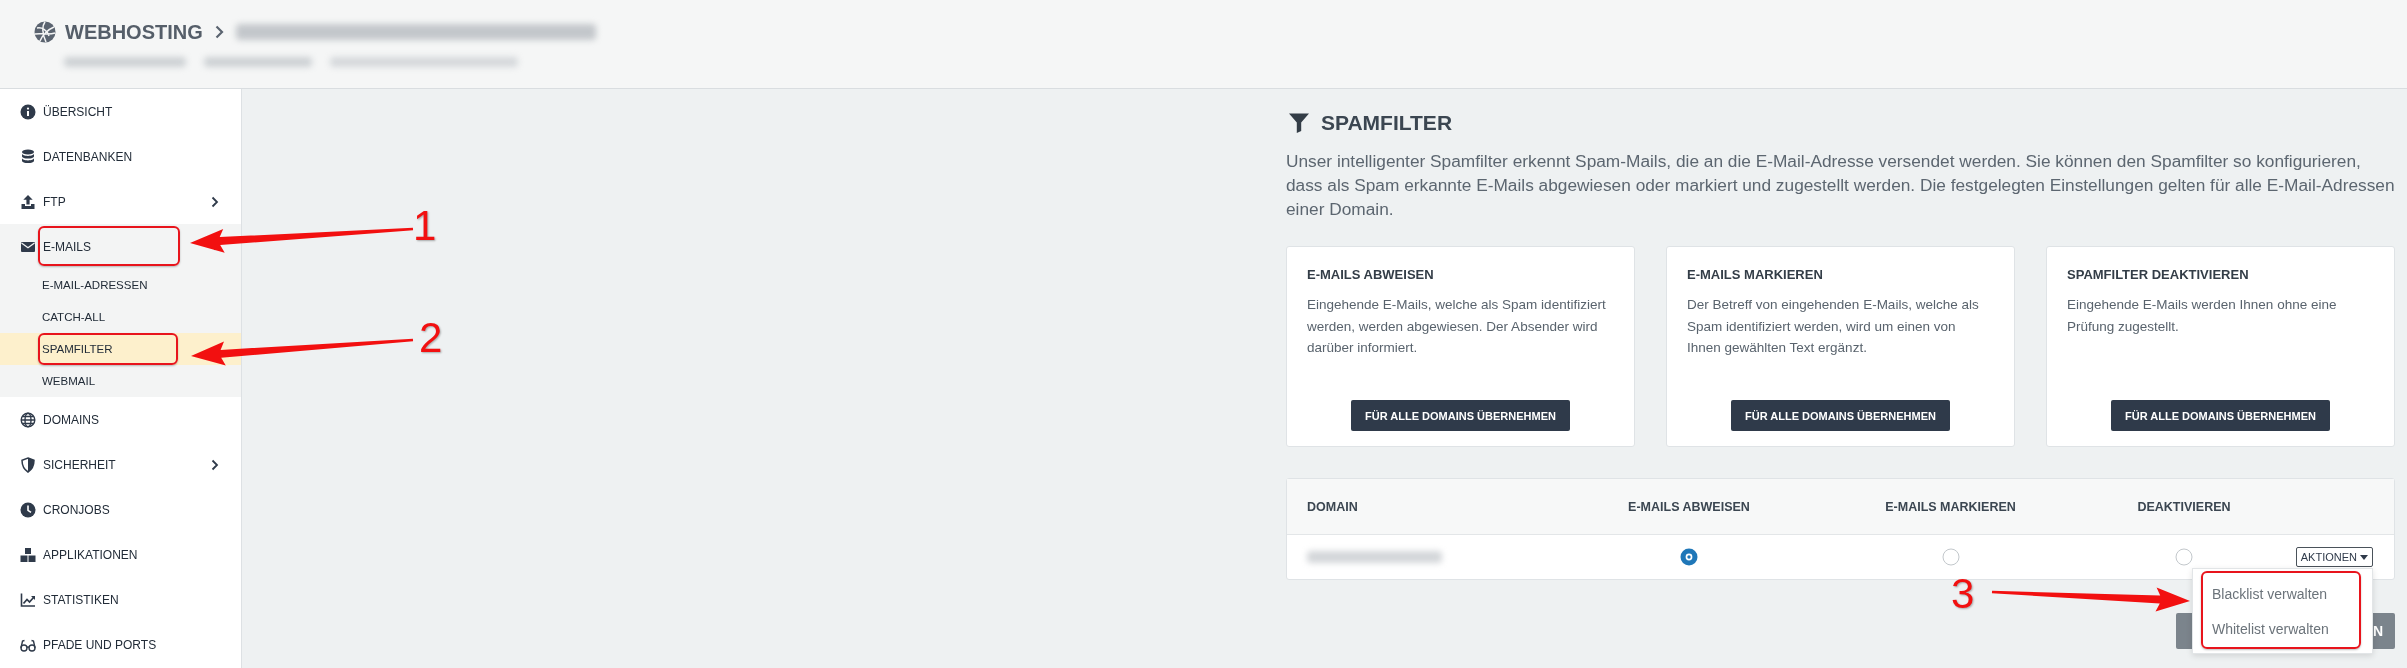  I want to click on sidebar-subitem: CATCH-ALL, so click(120, 317).